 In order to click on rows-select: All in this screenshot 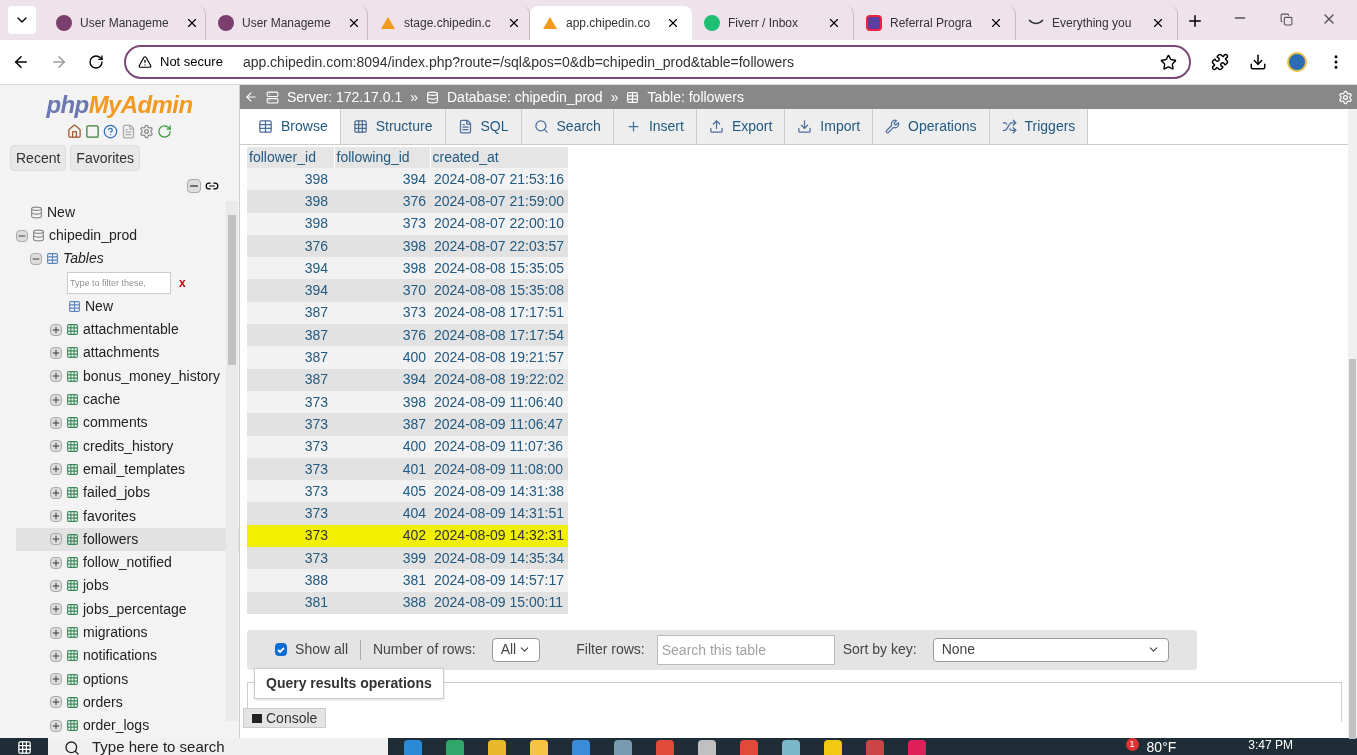, I will do `click(516, 649)`.